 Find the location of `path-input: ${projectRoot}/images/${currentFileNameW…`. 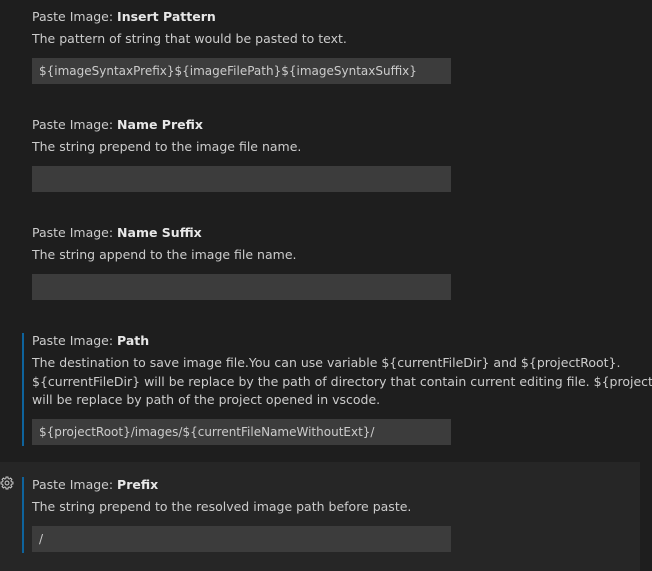

path-input: ${projectRoot}/images/${currentFileNameW… is located at coordinates (241, 432).